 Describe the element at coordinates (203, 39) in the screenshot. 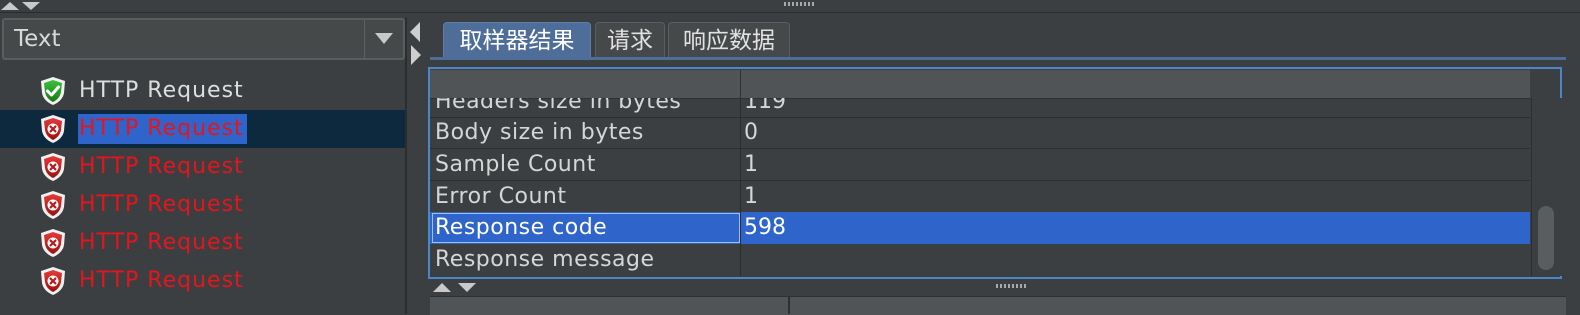

I see `renderer-select: Text` at that location.